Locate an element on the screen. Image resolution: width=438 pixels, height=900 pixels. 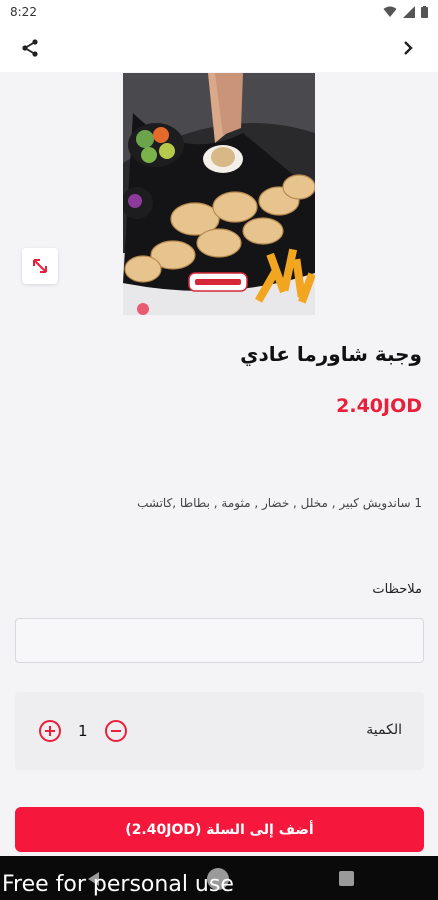
quantity-label: الكمية is located at coordinates (384, 730).